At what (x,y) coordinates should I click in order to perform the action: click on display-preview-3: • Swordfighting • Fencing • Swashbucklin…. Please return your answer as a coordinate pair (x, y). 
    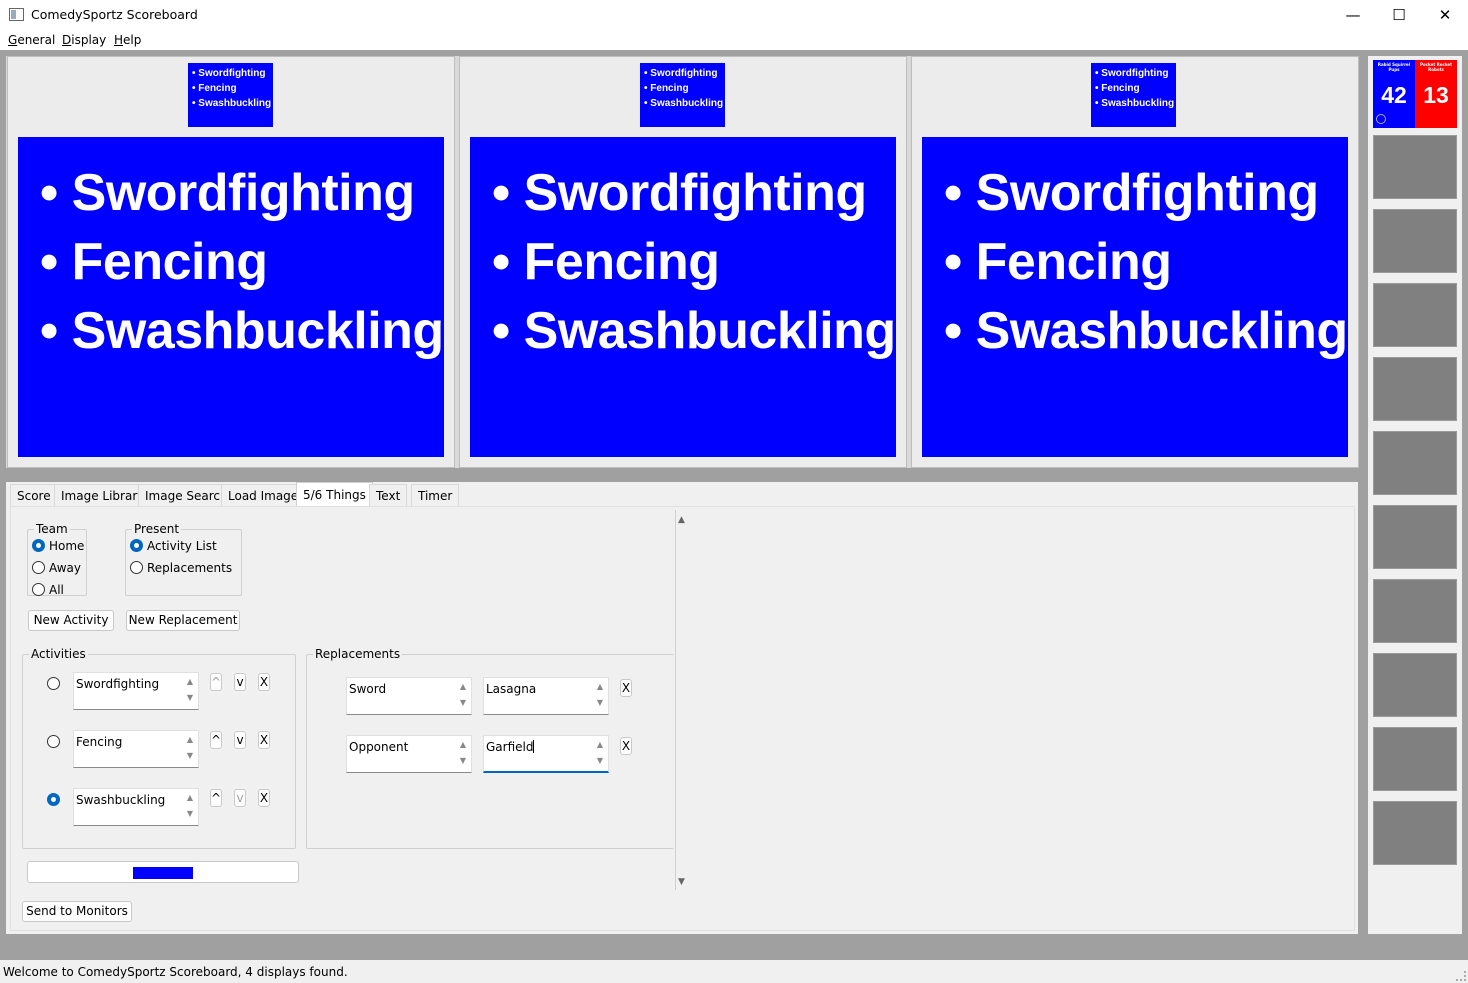
    Looking at the image, I should click on (1135, 262).